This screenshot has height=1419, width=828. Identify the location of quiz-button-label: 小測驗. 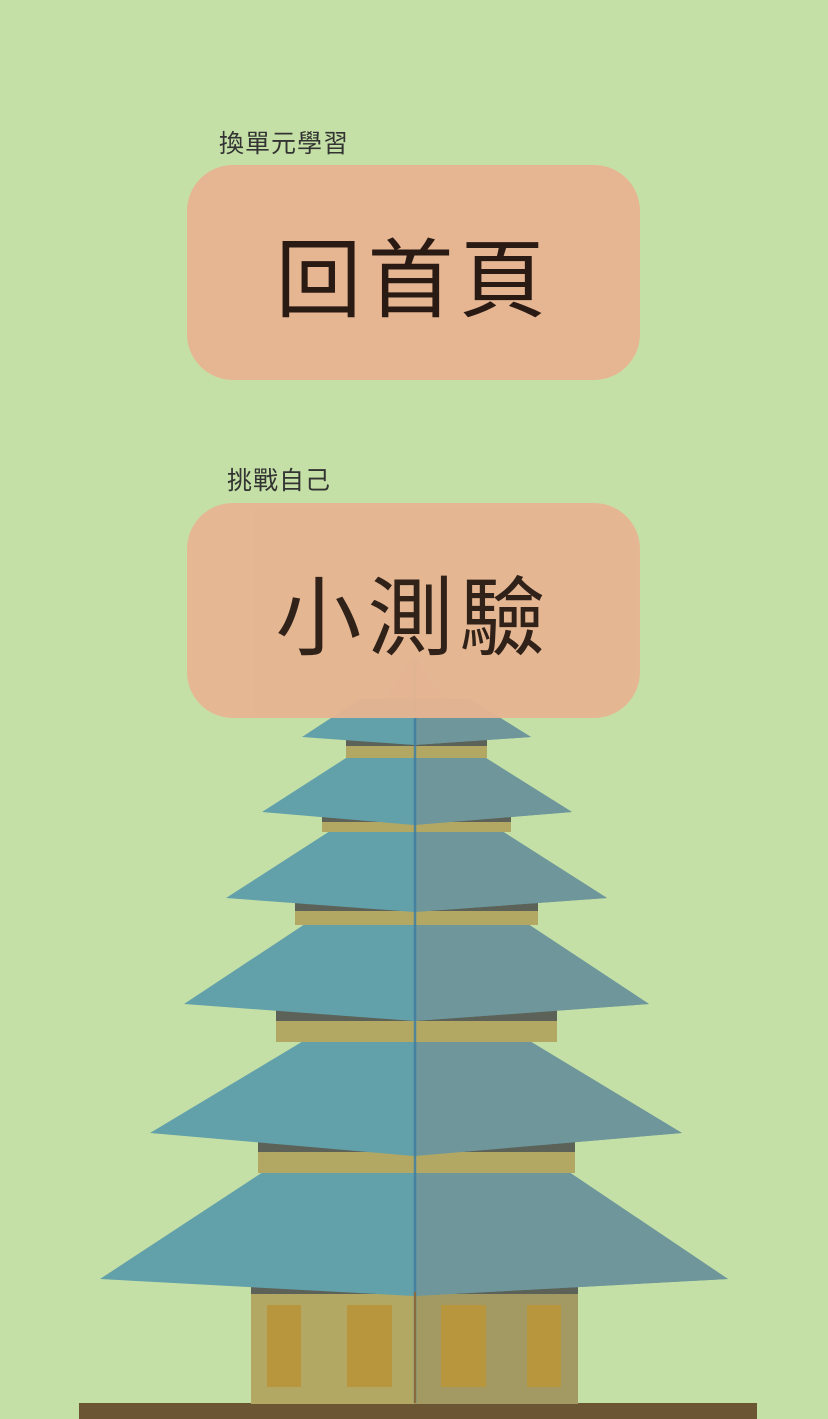
(413, 619).